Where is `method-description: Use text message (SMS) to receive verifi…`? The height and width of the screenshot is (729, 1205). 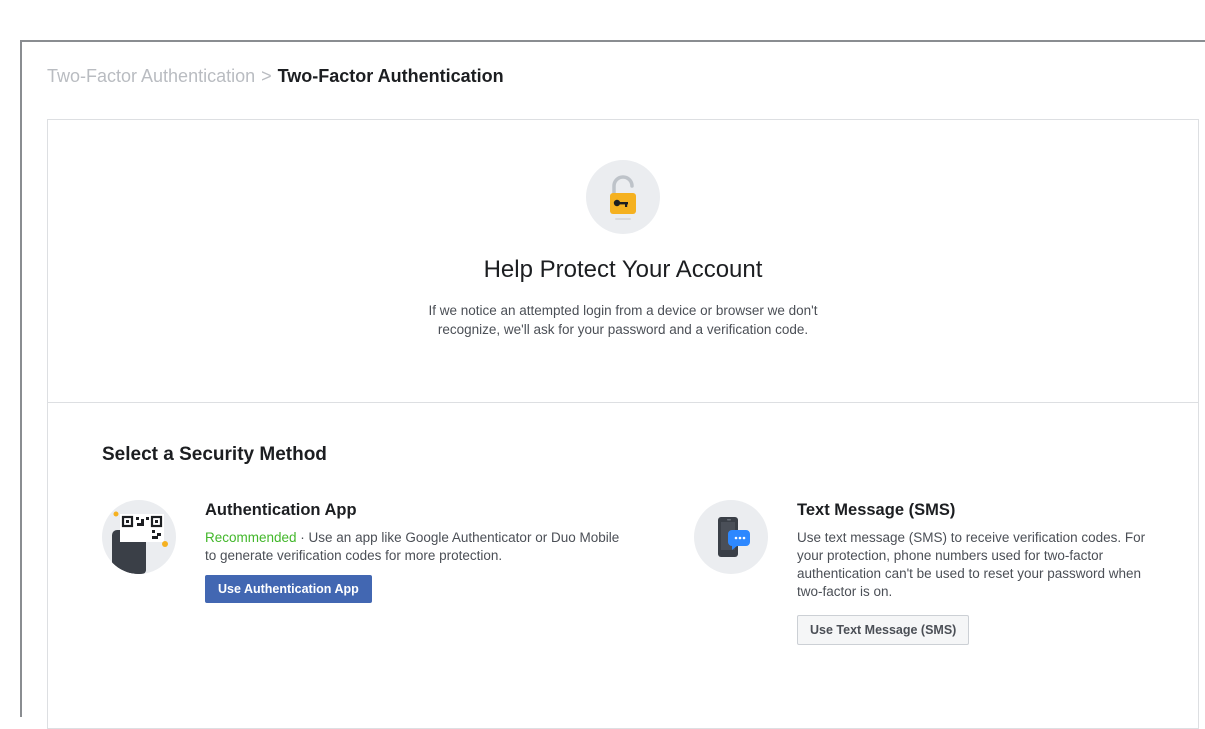 method-description: Use text message (SMS) to receive verifi… is located at coordinates (971, 564).